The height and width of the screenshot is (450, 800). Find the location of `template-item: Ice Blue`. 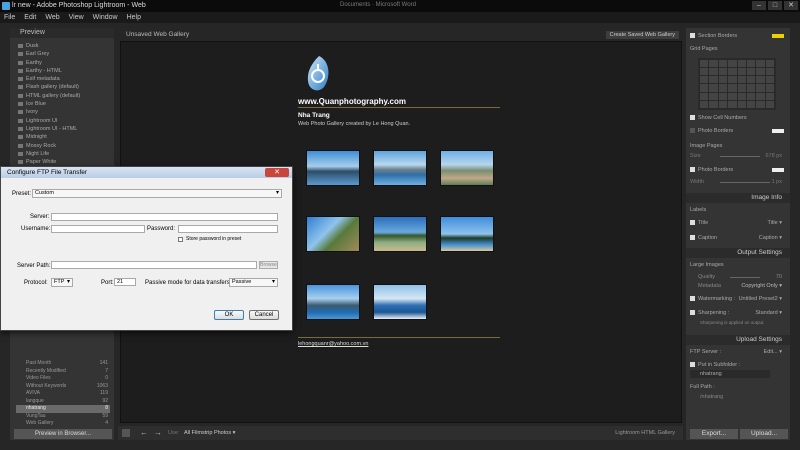

template-item: Ice Blue is located at coordinates (63, 104).